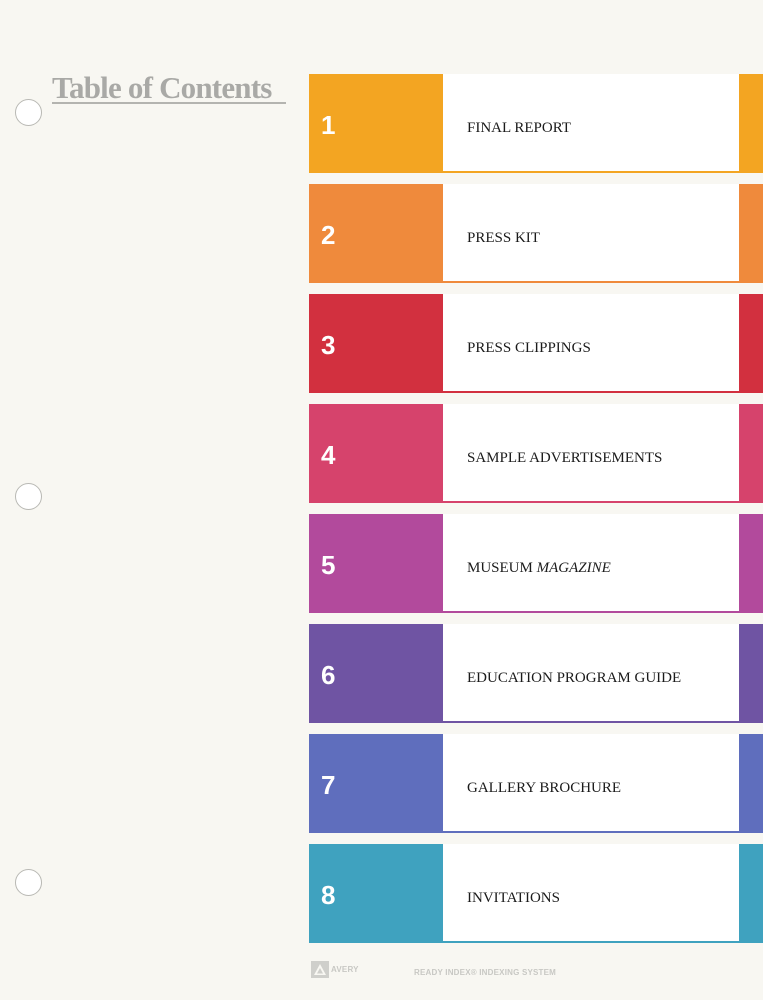  Describe the element at coordinates (328, 785) in the screenshot. I see `section-number: 7` at that location.